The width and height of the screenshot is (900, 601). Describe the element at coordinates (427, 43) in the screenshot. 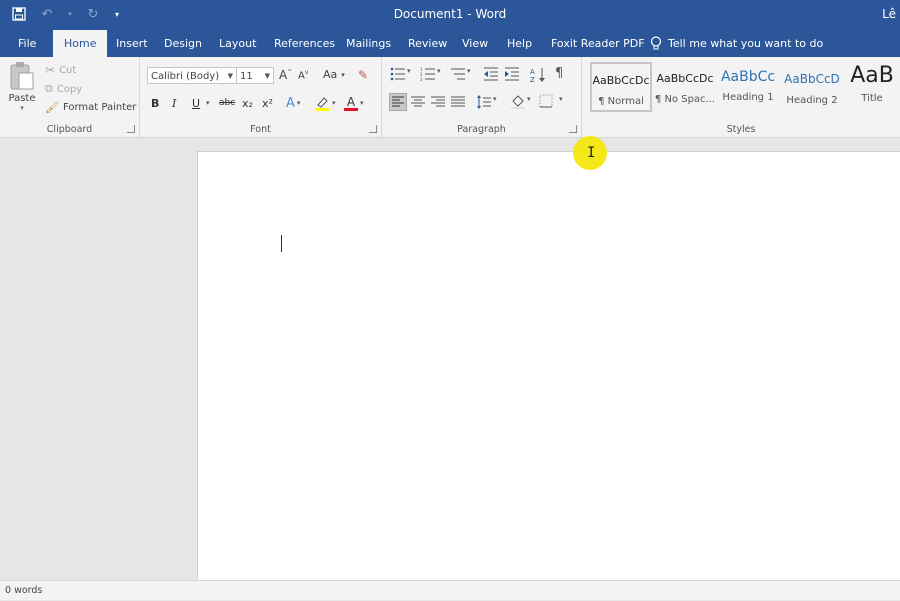

I see `tab-review: Review` at that location.